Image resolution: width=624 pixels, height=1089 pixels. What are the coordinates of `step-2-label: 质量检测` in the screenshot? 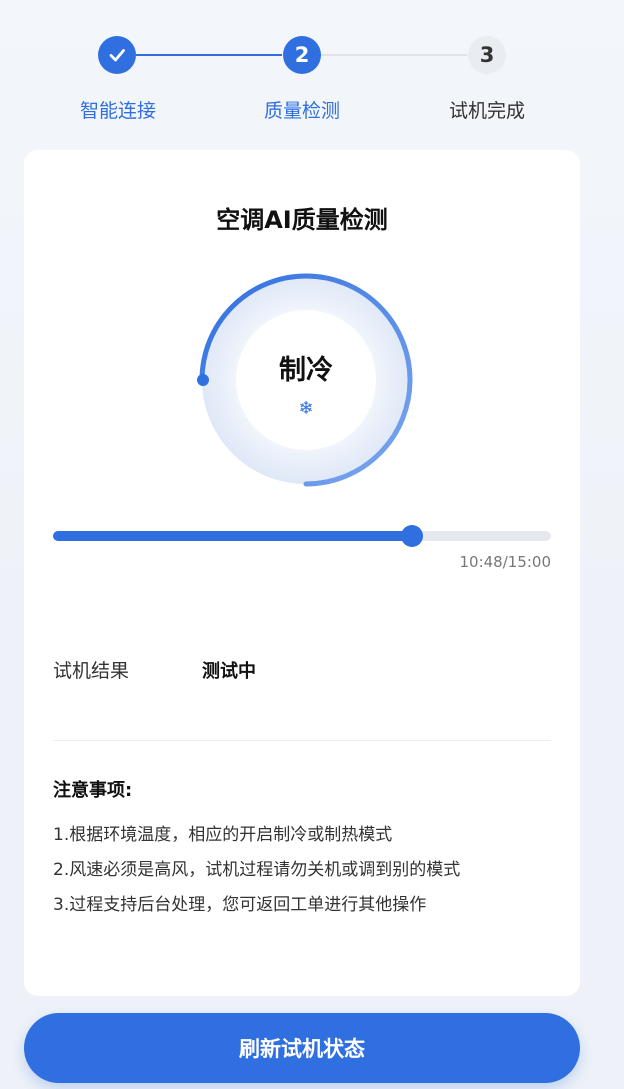 It's located at (301, 111).